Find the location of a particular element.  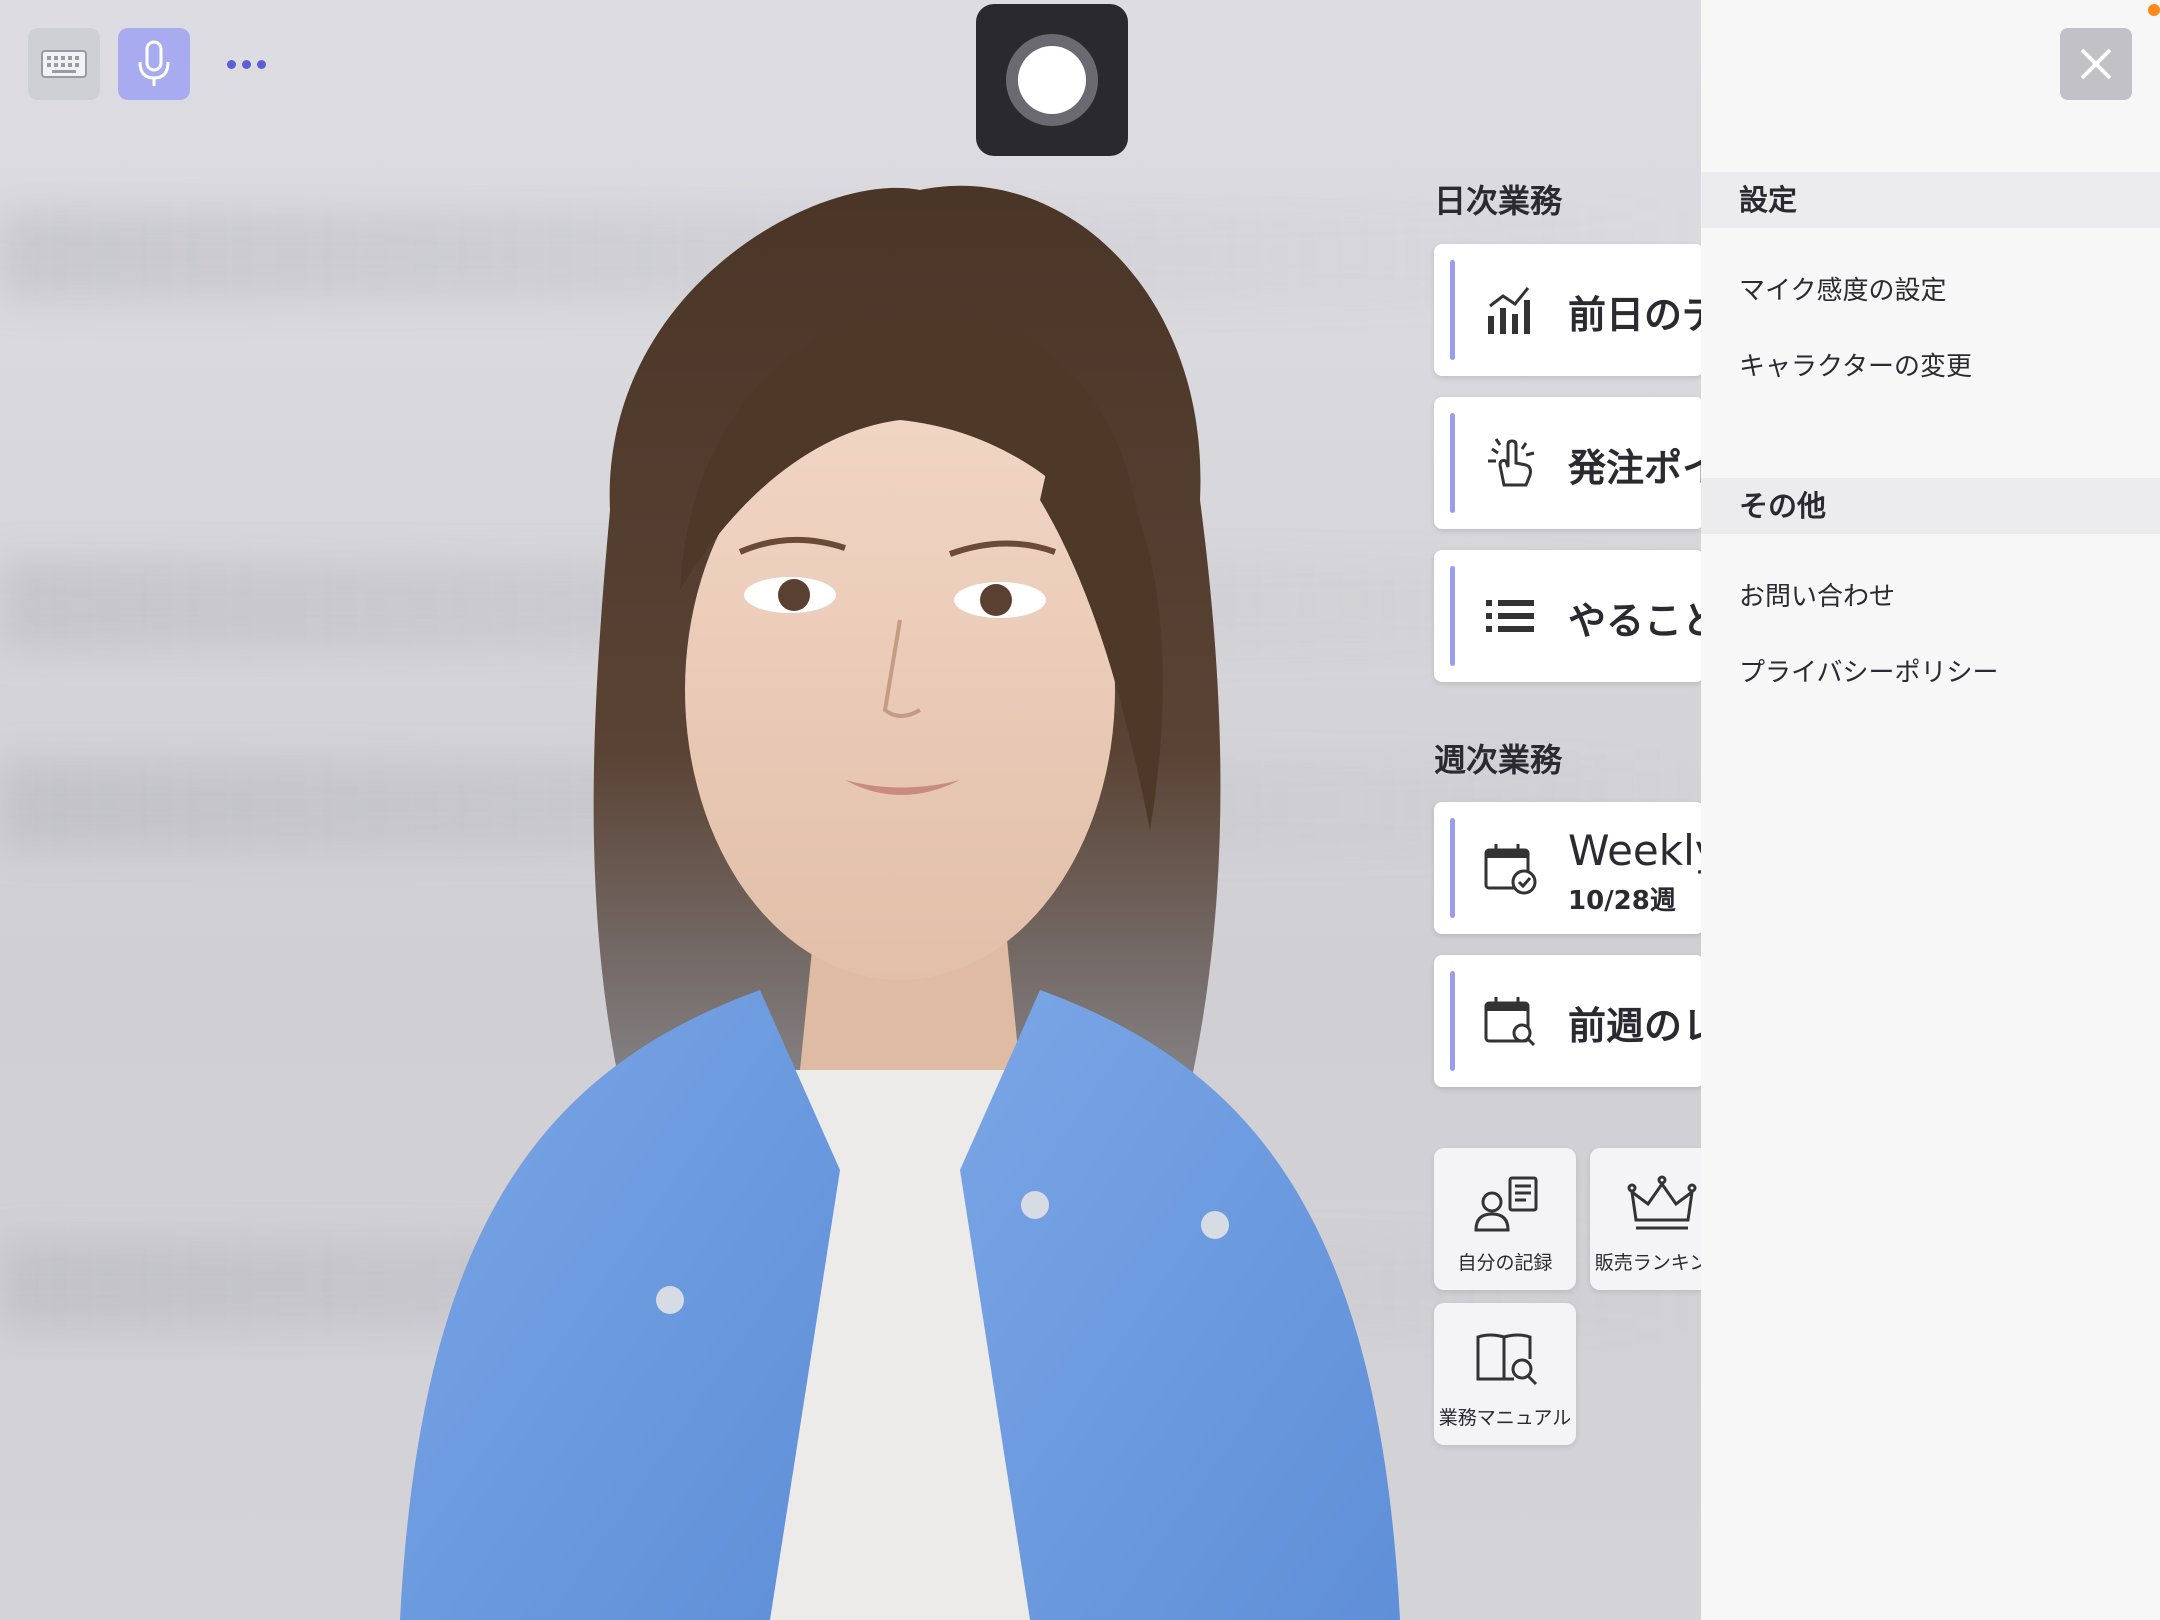

close-button is located at coordinates (2096, 64).